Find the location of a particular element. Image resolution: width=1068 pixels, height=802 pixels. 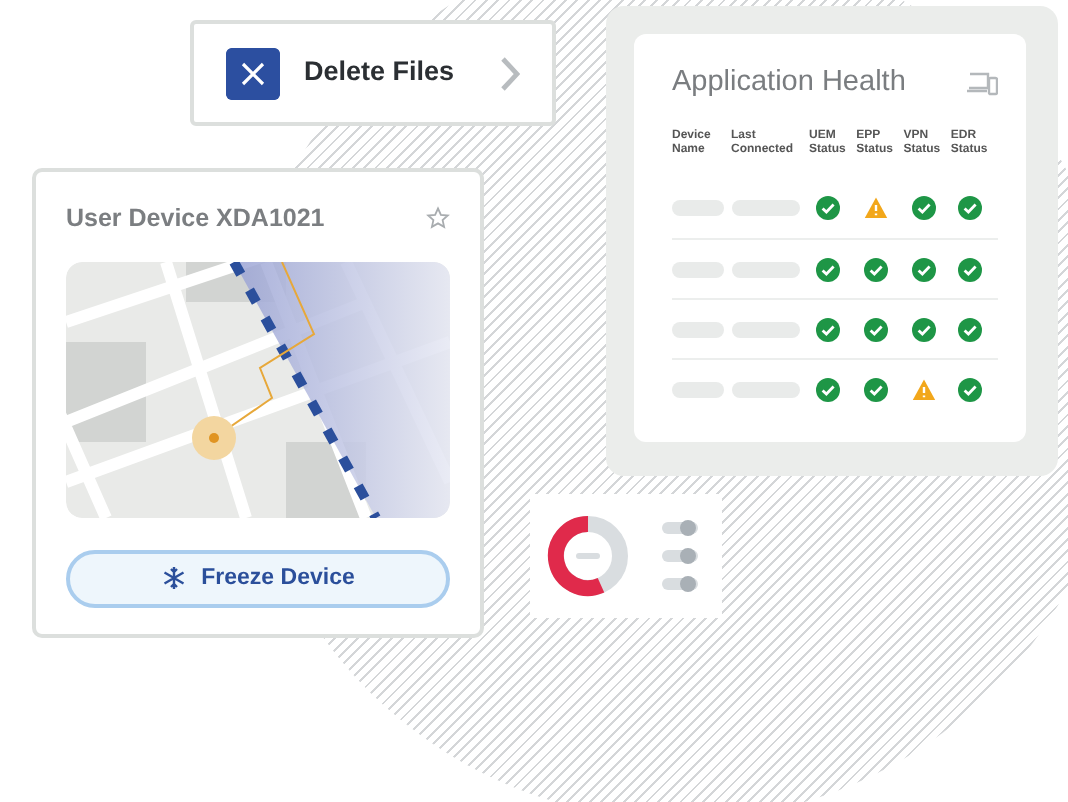

freeze-device-button: Freeze Device is located at coordinates (258, 578).